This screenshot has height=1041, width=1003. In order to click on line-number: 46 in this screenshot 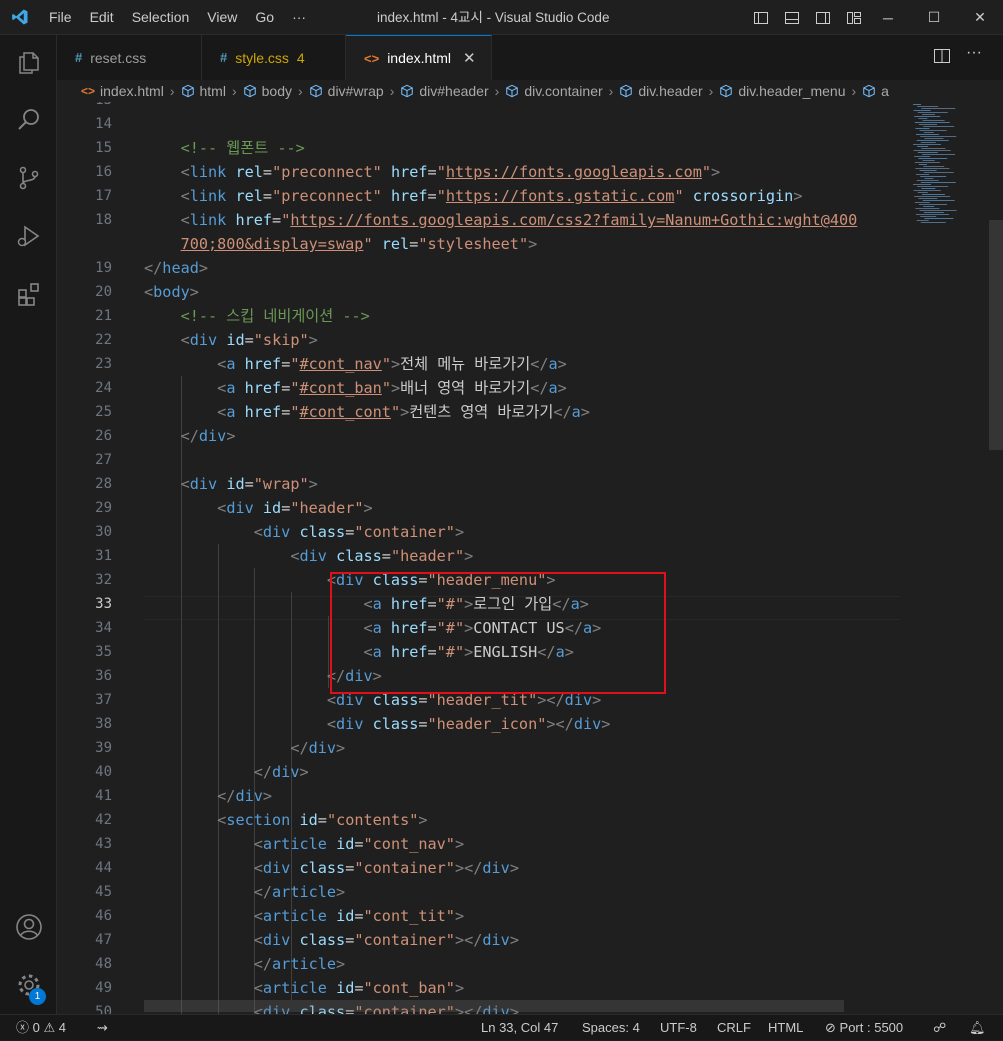, I will do `click(103, 916)`.